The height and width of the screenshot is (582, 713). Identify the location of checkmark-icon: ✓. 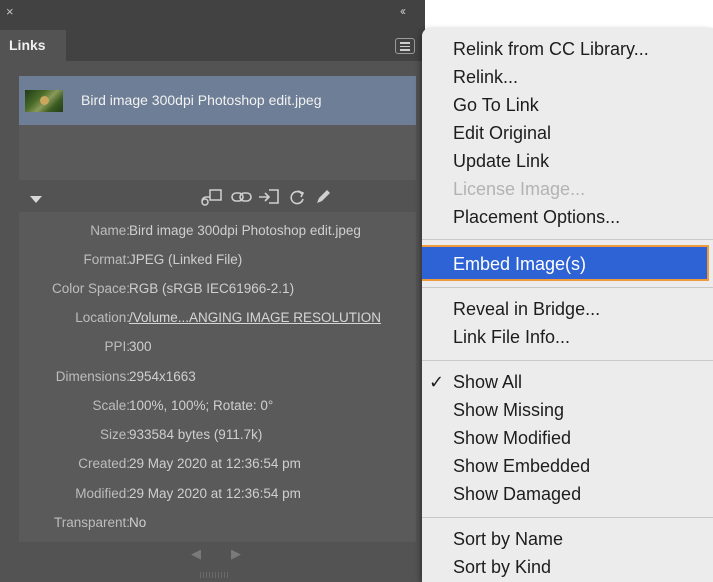
(437, 382).